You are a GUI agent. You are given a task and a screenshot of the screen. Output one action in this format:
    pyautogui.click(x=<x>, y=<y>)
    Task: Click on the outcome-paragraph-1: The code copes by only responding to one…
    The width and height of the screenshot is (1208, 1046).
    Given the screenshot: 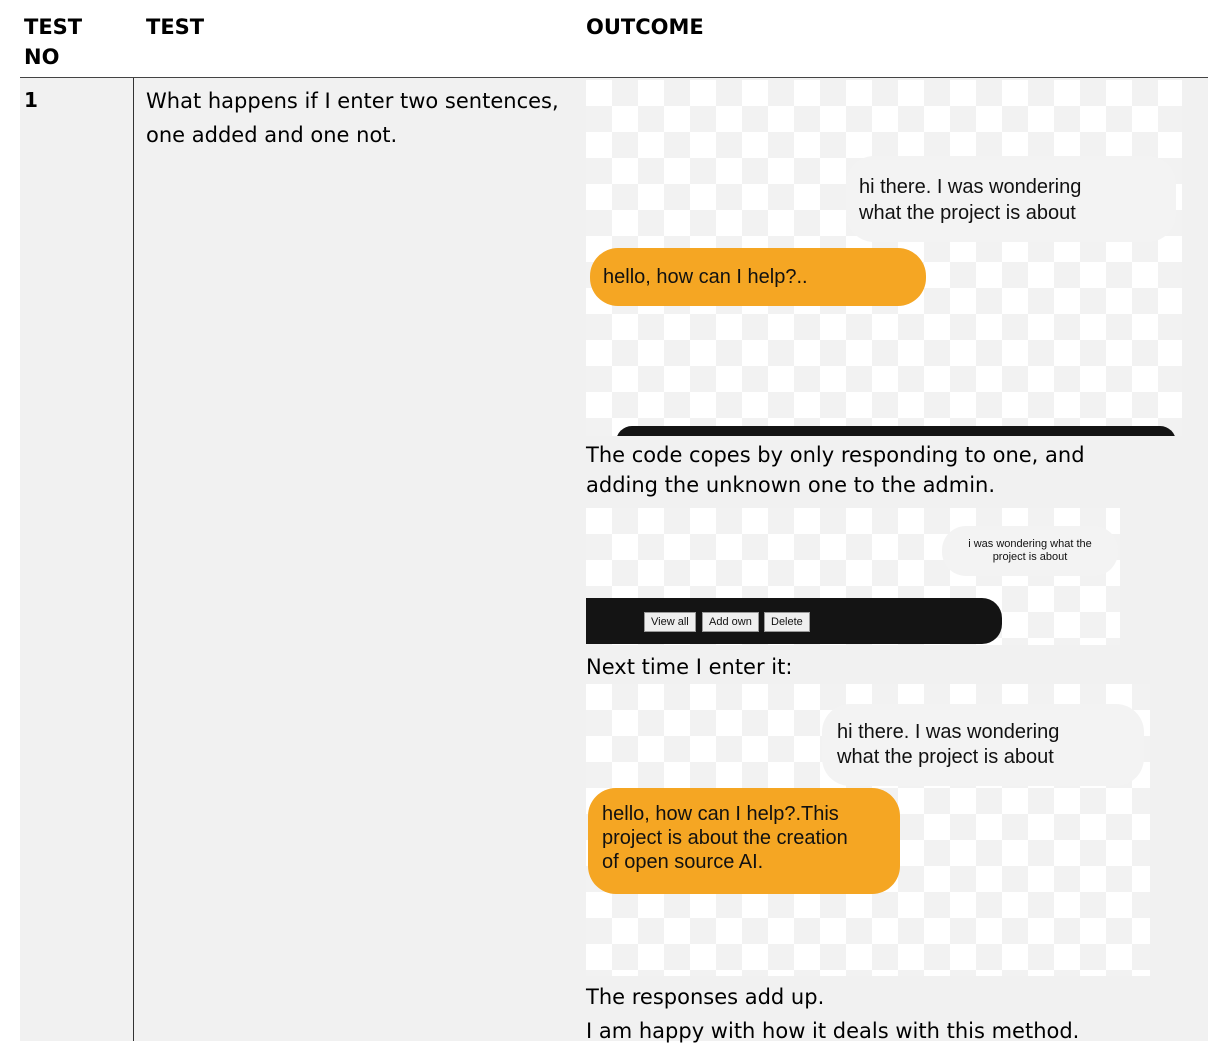 What is the action you would take?
    pyautogui.click(x=835, y=470)
    